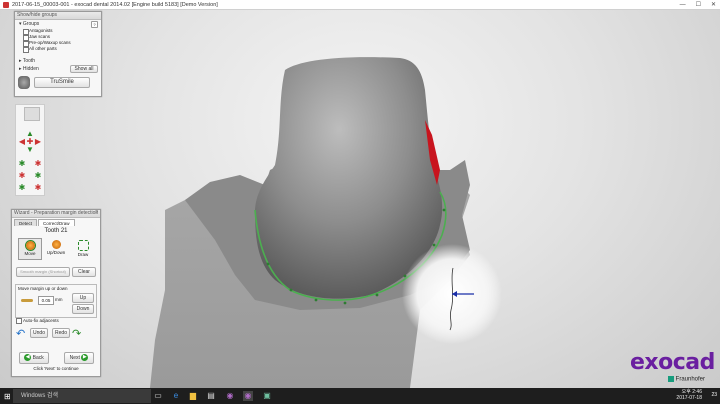  What do you see at coordinates (22, 176) in the screenshot?
I see `view-side-left-icon: ✱` at bounding box center [22, 176].